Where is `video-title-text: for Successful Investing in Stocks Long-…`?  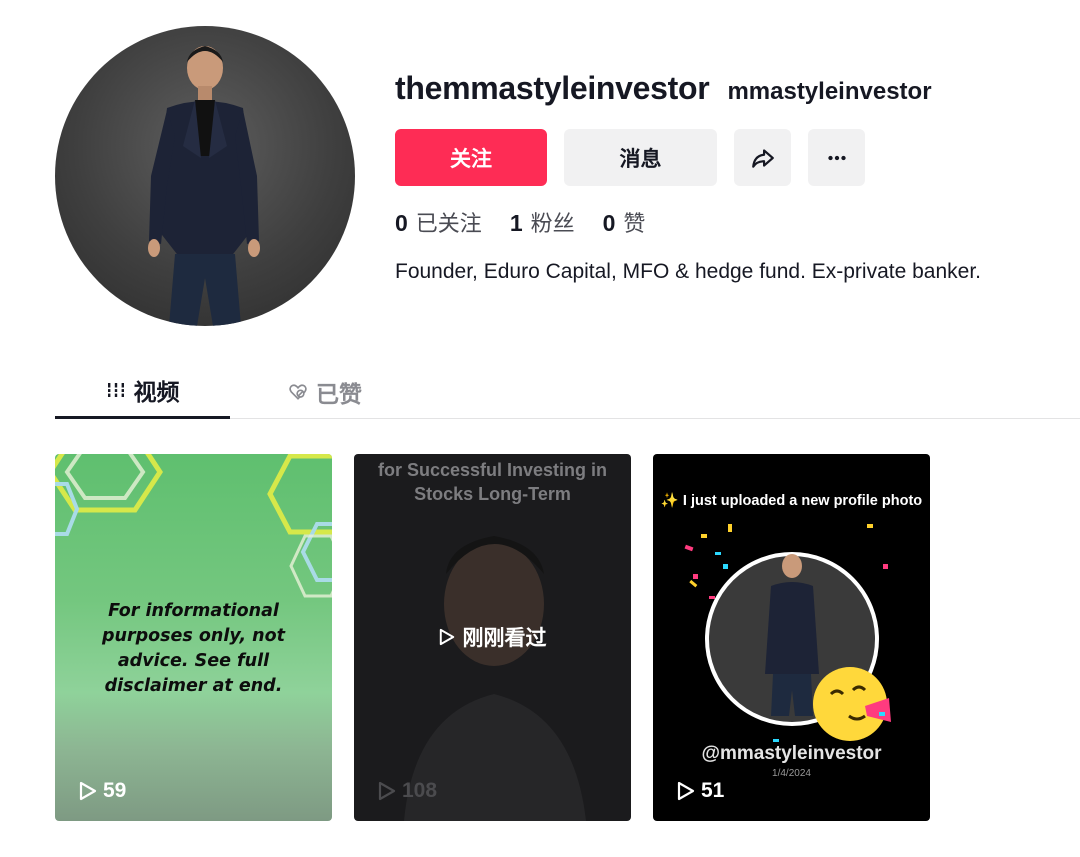 video-title-text: for Successful Investing in Stocks Long-… is located at coordinates (492, 482).